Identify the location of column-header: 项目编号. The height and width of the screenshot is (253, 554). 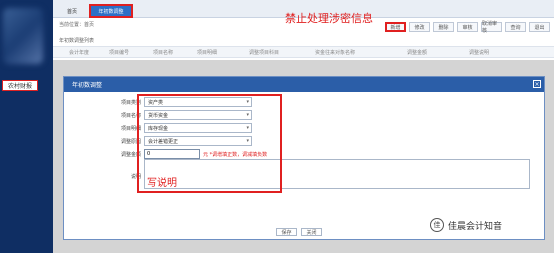
(131, 52).